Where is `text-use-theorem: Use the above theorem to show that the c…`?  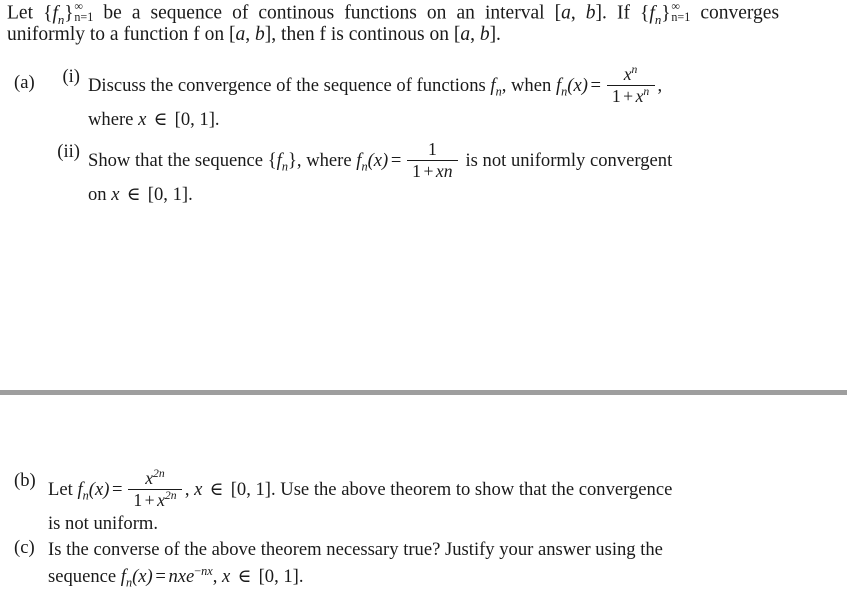
text-use-theorem: Use the above theorem to show that the c… is located at coordinates (474, 489).